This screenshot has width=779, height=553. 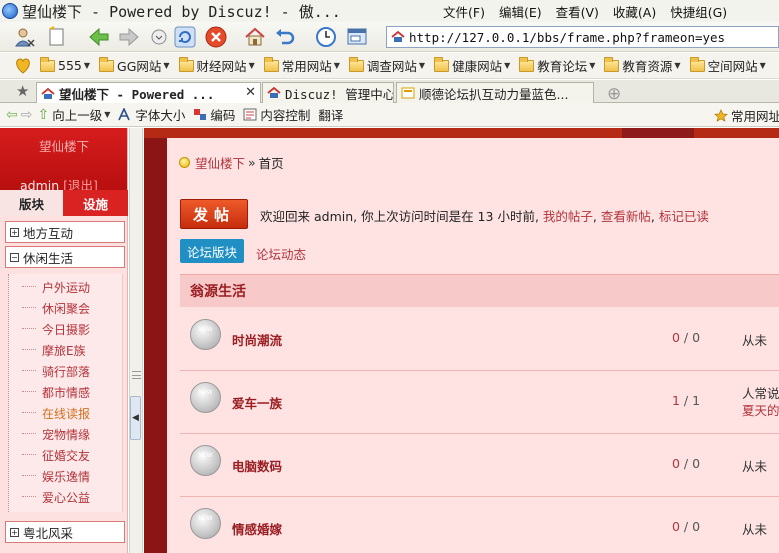 What do you see at coordinates (330, 114) in the screenshot?
I see `translate-button: 翻译` at bounding box center [330, 114].